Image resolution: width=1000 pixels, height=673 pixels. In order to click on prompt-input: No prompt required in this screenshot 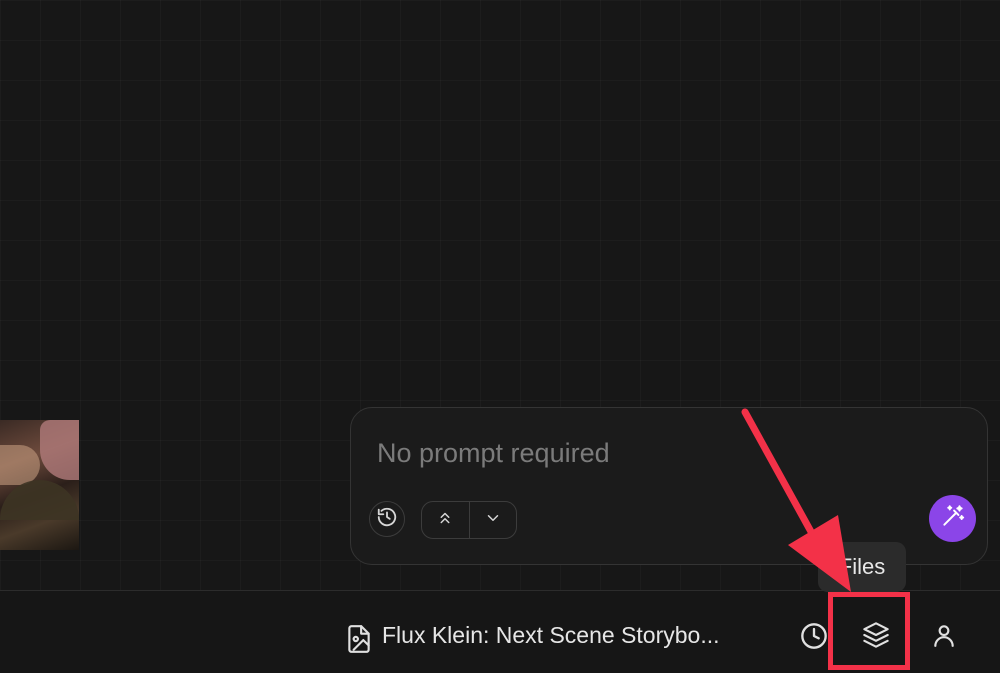, I will do `click(493, 453)`.